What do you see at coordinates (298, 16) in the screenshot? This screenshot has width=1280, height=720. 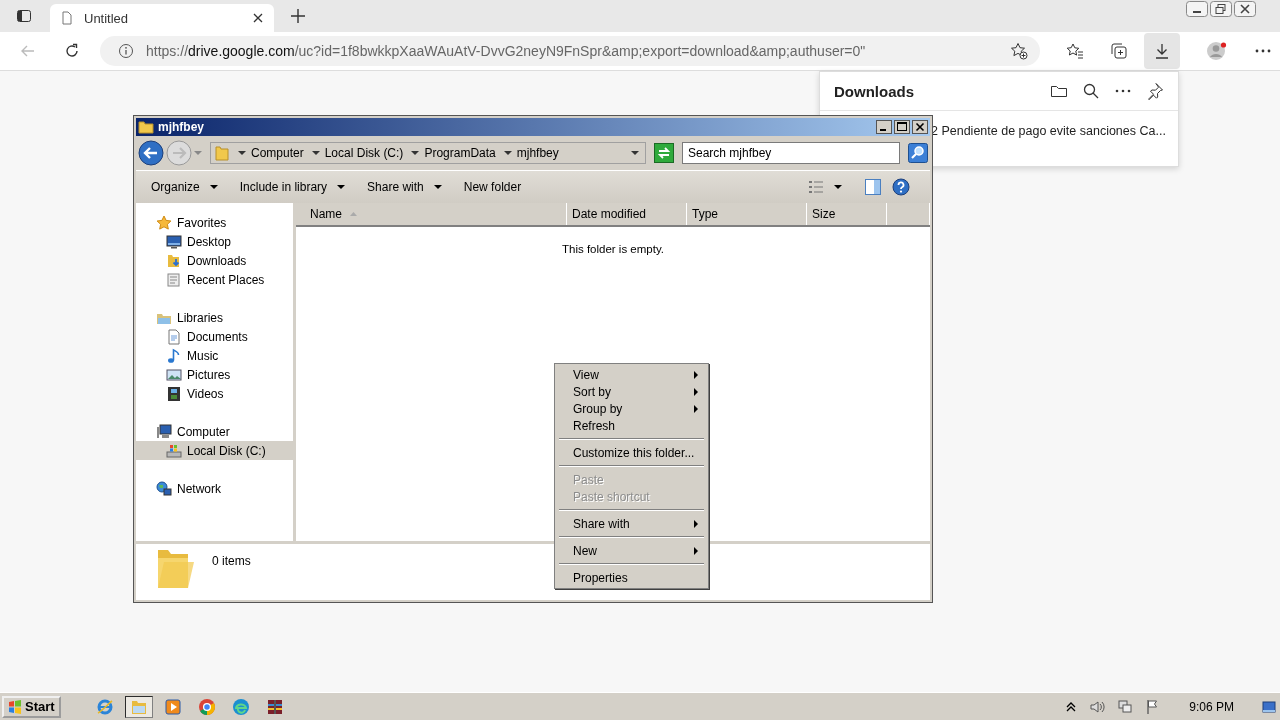 I see `new-tab-icon` at bounding box center [298, 16].